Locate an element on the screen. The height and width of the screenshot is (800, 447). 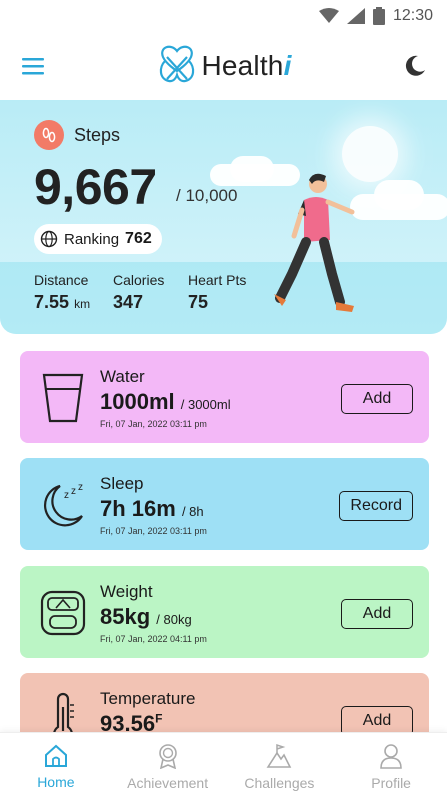
bottom-navigation: Home Achievement Challenges Profile is located at coordinates (223, 766).